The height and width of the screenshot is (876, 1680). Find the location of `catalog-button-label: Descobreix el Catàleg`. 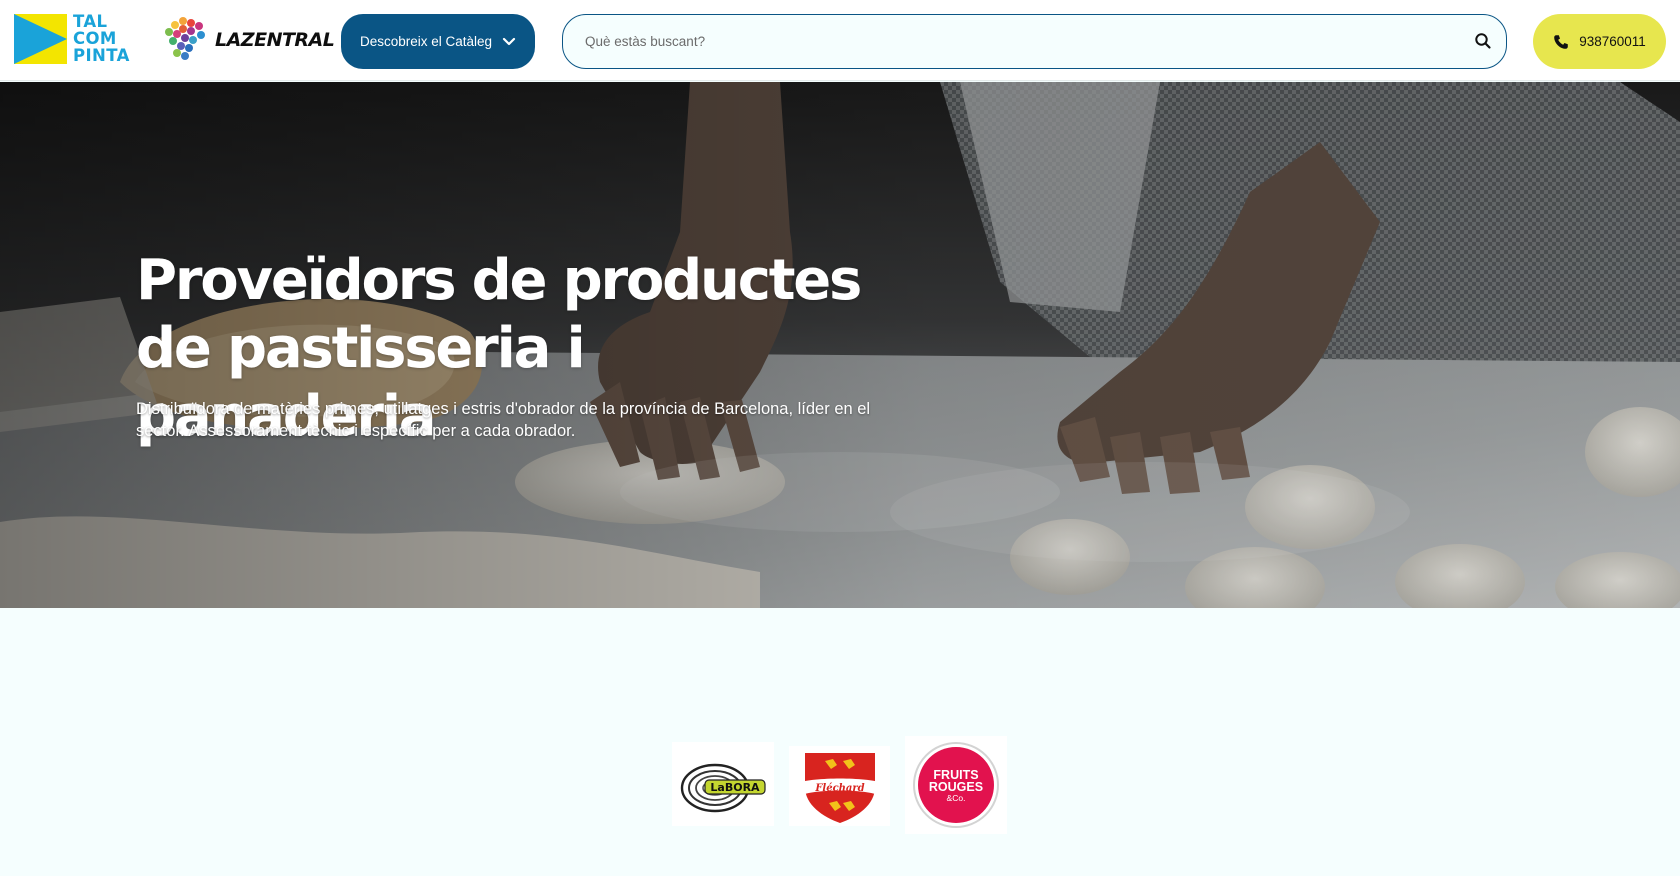

catalog-button-label: Descobreix el Catàleg is located at coordinates (426, 41).